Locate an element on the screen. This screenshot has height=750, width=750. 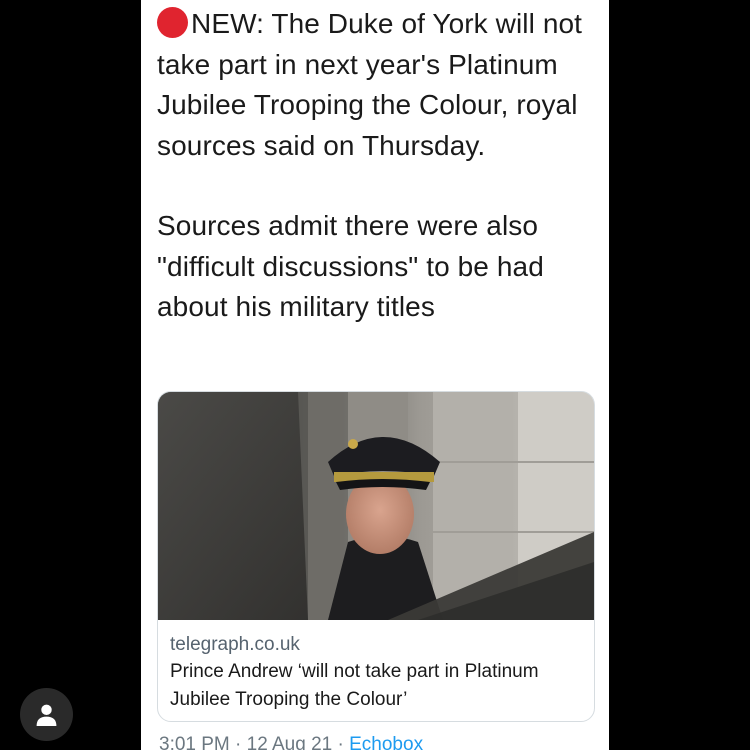
account-button is located at coordinates (46, 714).